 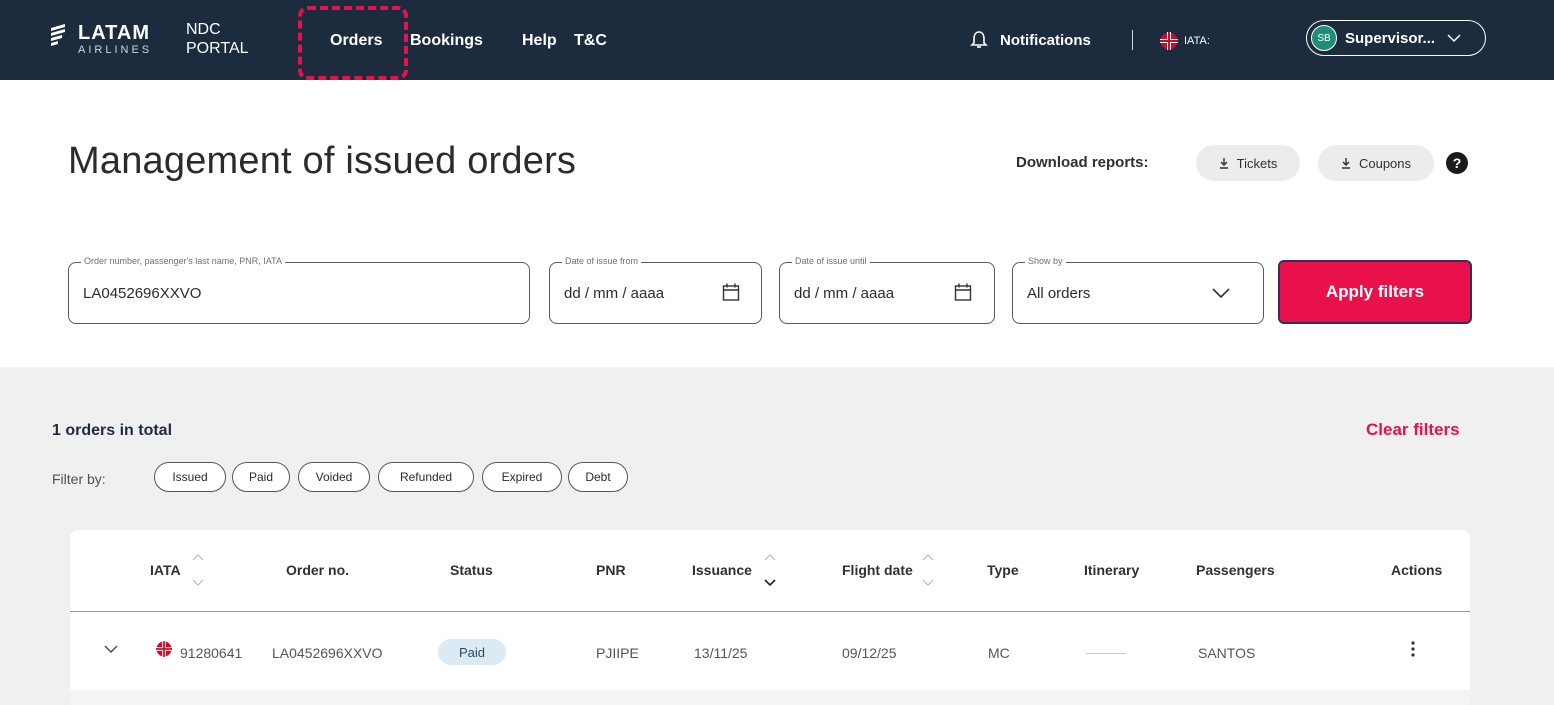 What do you see at coordinates (770, 697) in the screenshot?
I see `table-row` at bounding box center [770, 697].